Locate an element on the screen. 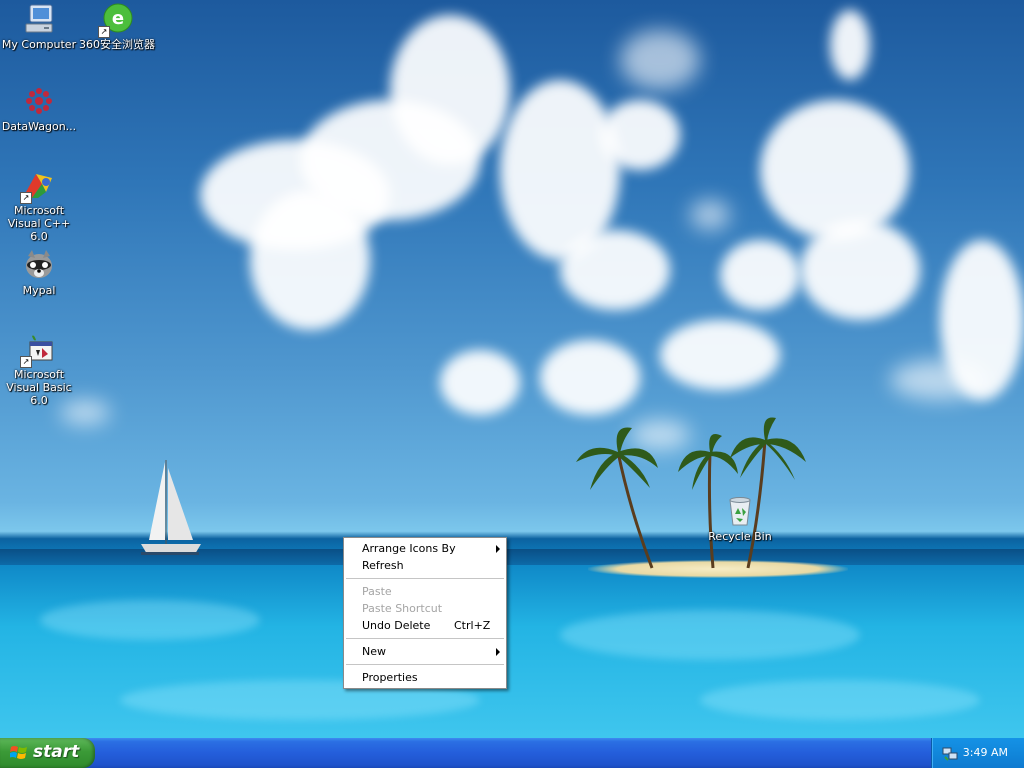  system-tray: 3:49 AM is located at coordinates (977, 753).